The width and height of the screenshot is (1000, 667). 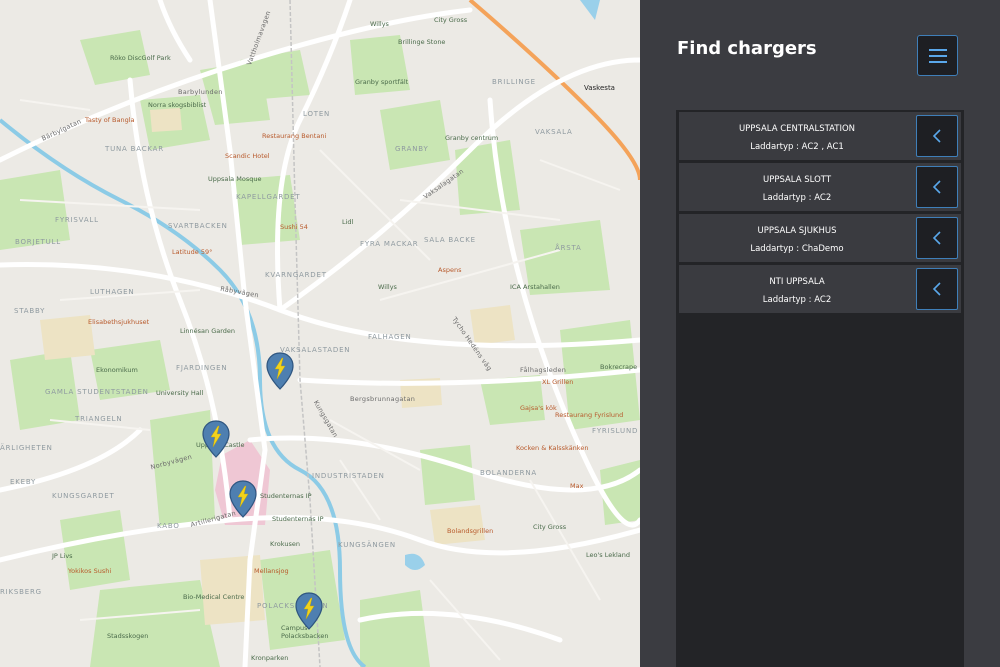 What do you see at coordinates (608, 555) in the screenshot?
I see `poi-label: Leo's Lekland` at bounding box center [608, 555].